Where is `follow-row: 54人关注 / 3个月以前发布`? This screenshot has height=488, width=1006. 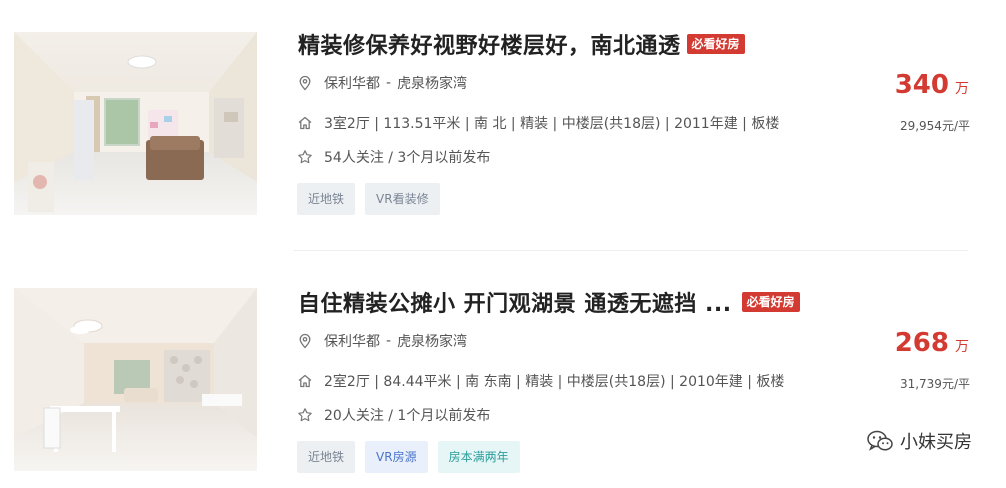 follow-row: 54人关注 / 3个月以前发布 is located at coordinates (393, 157).